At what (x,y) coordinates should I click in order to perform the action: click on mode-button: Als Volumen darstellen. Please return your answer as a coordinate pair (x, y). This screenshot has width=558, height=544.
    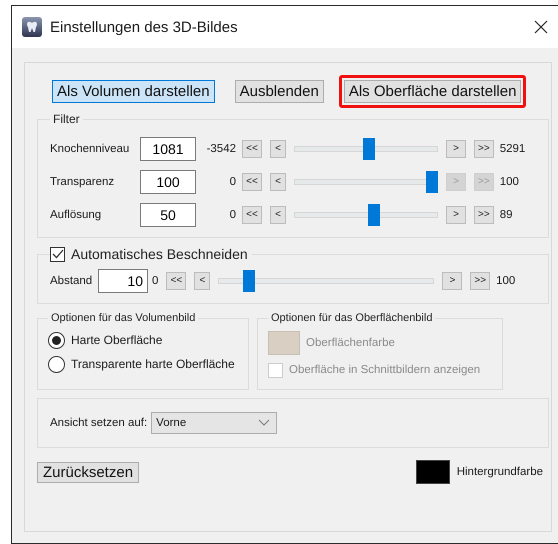
    Looking at the image, I should click on (133, 91).